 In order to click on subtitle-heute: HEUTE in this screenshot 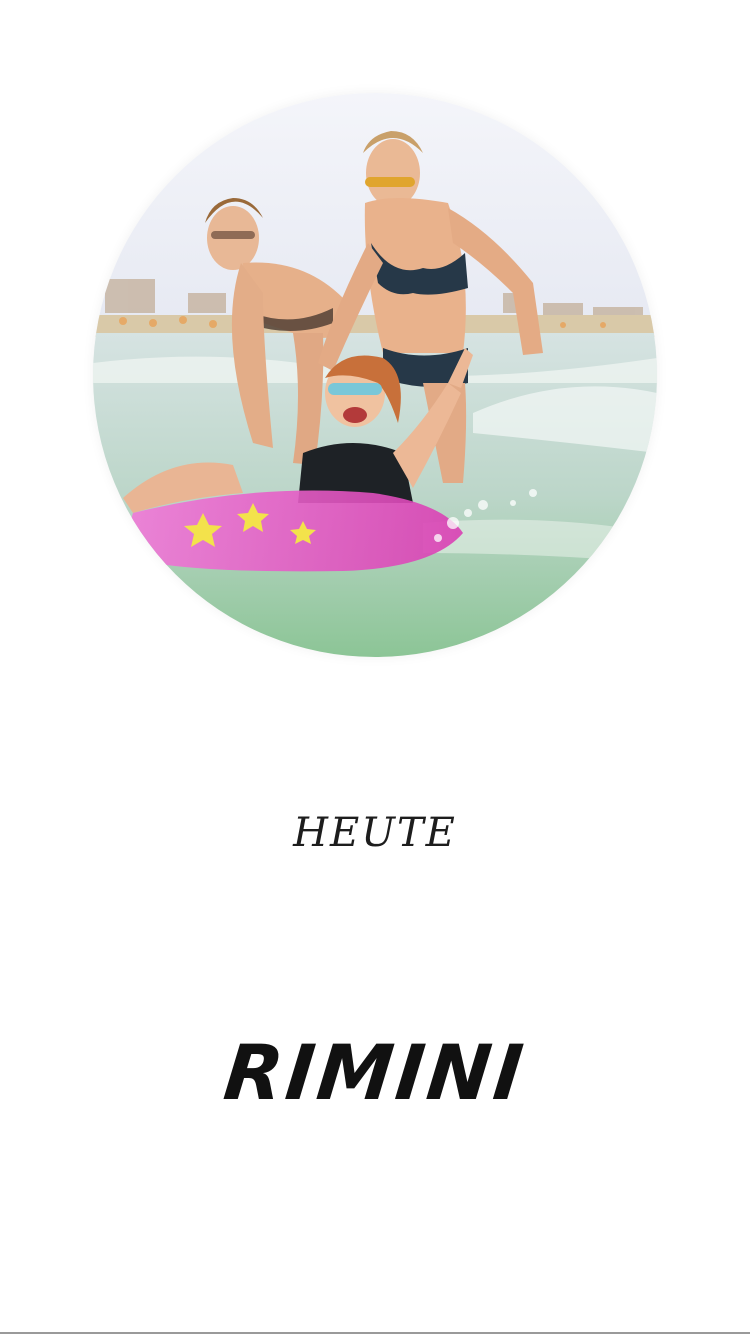, I will do `click(375, 833)`.